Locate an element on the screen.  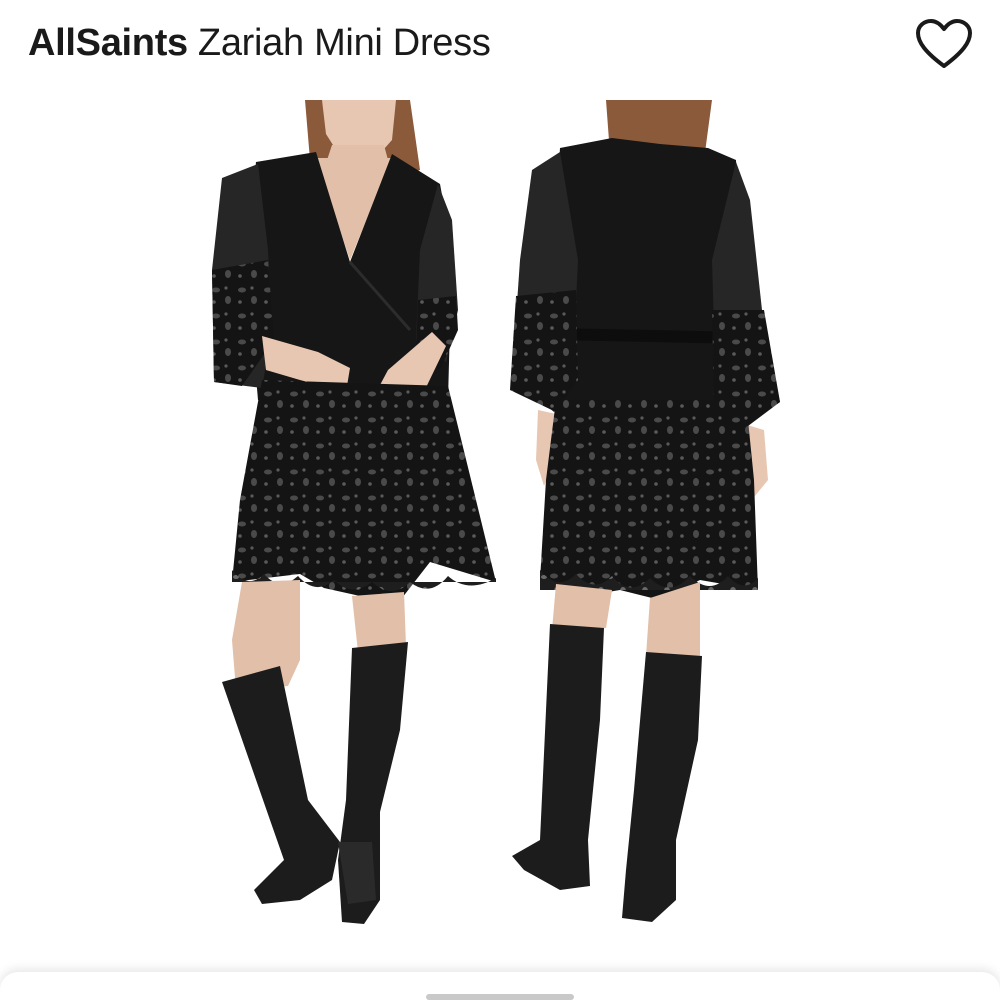
bottom-sheet is located at coordinates (500, 986).